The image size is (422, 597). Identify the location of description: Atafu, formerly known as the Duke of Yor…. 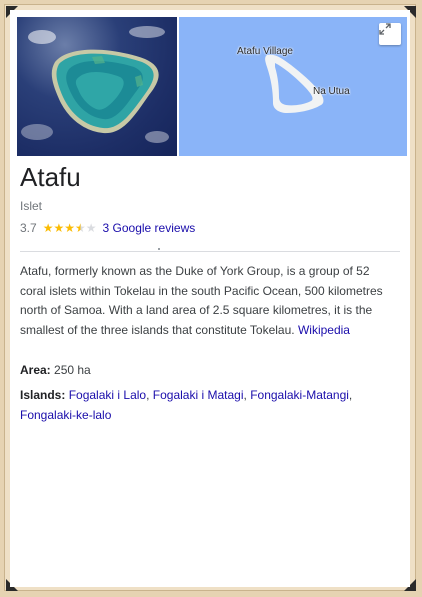
(207, 301).